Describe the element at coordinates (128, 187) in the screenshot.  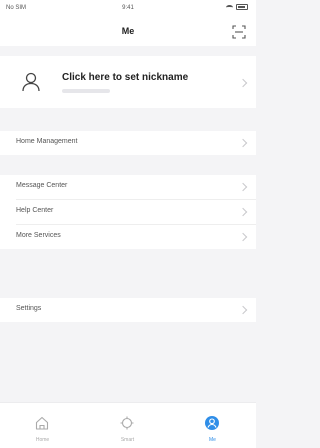
I see `menu-item-message-center: Message Center` at that location.